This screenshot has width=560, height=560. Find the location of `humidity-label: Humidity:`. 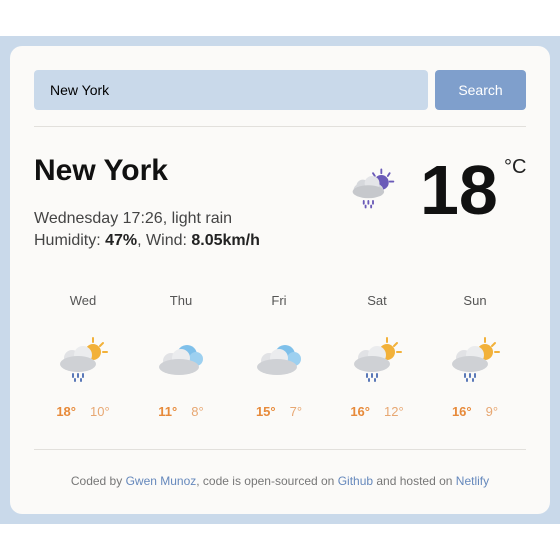

humidity-label: Humidity: is located at coordinates (70, 240).